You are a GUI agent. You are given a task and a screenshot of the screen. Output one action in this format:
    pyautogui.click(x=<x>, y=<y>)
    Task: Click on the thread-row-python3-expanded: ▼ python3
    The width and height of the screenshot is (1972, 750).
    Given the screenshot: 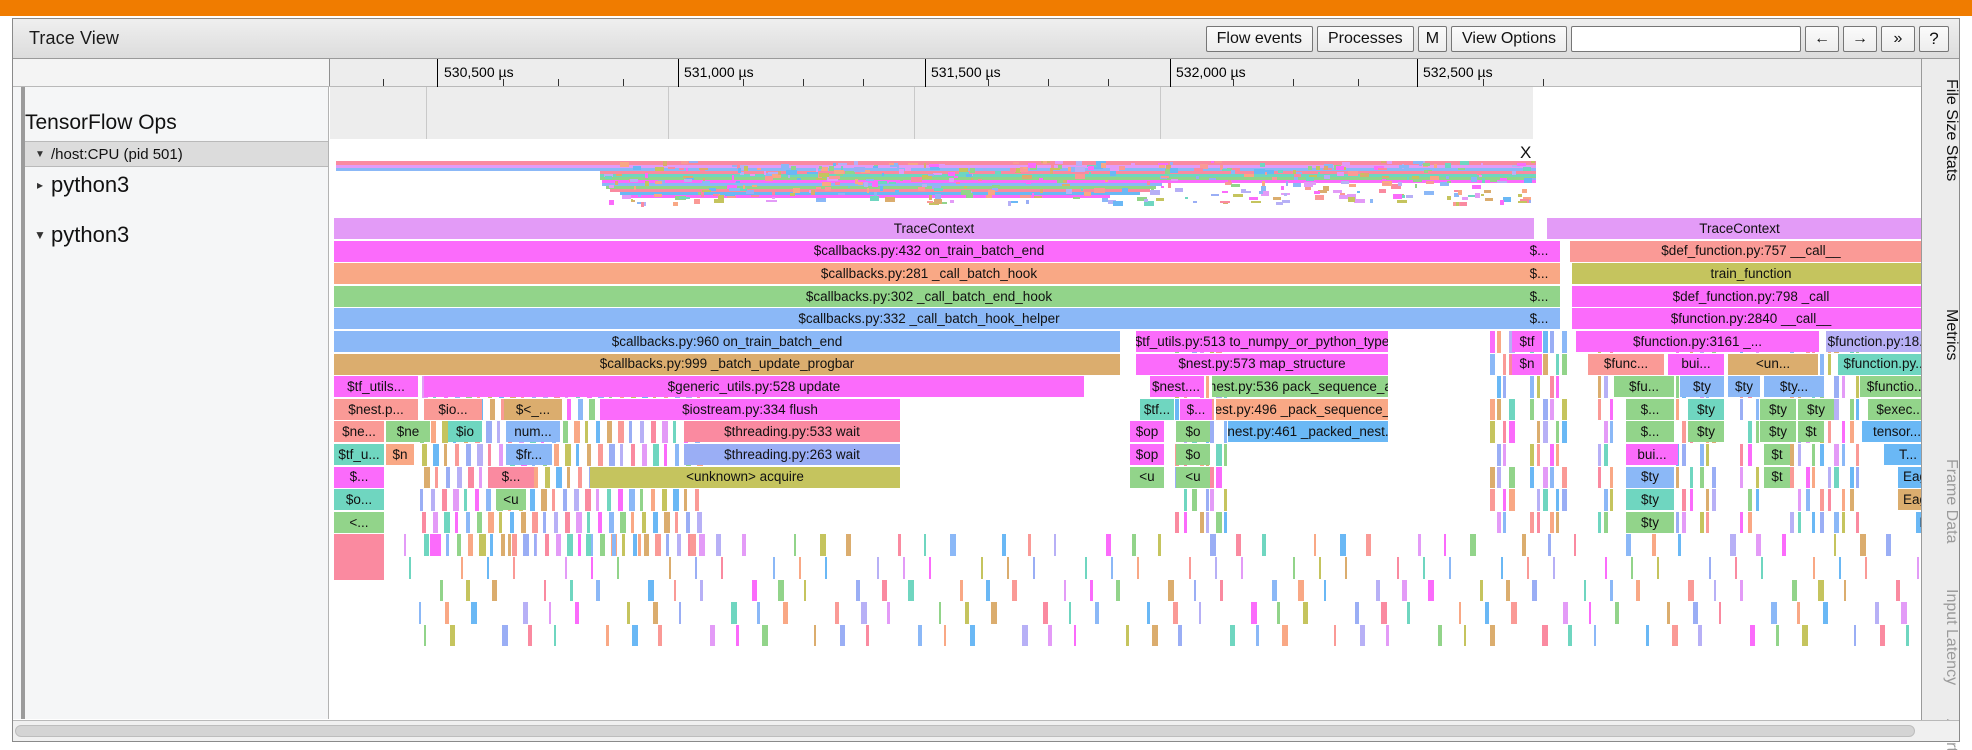 What is the action you would take?
    pyautogui.click(x=176, y=235)
    